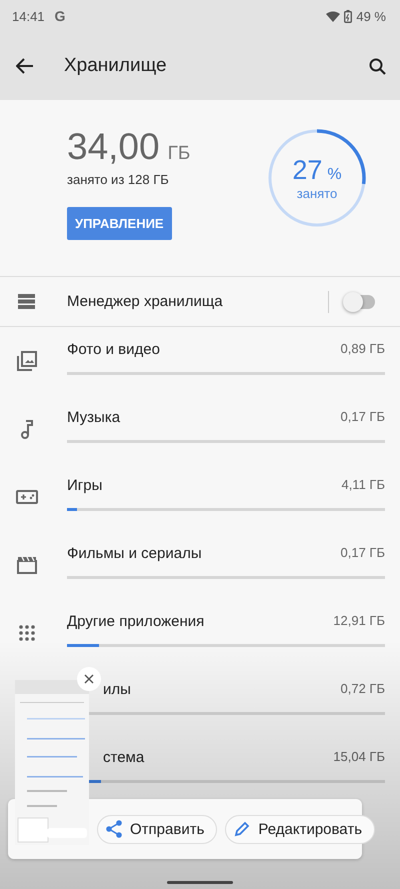  Describe the element at coordinates (26, 429) in the screenshot. I see `music-note-icon` at that location.